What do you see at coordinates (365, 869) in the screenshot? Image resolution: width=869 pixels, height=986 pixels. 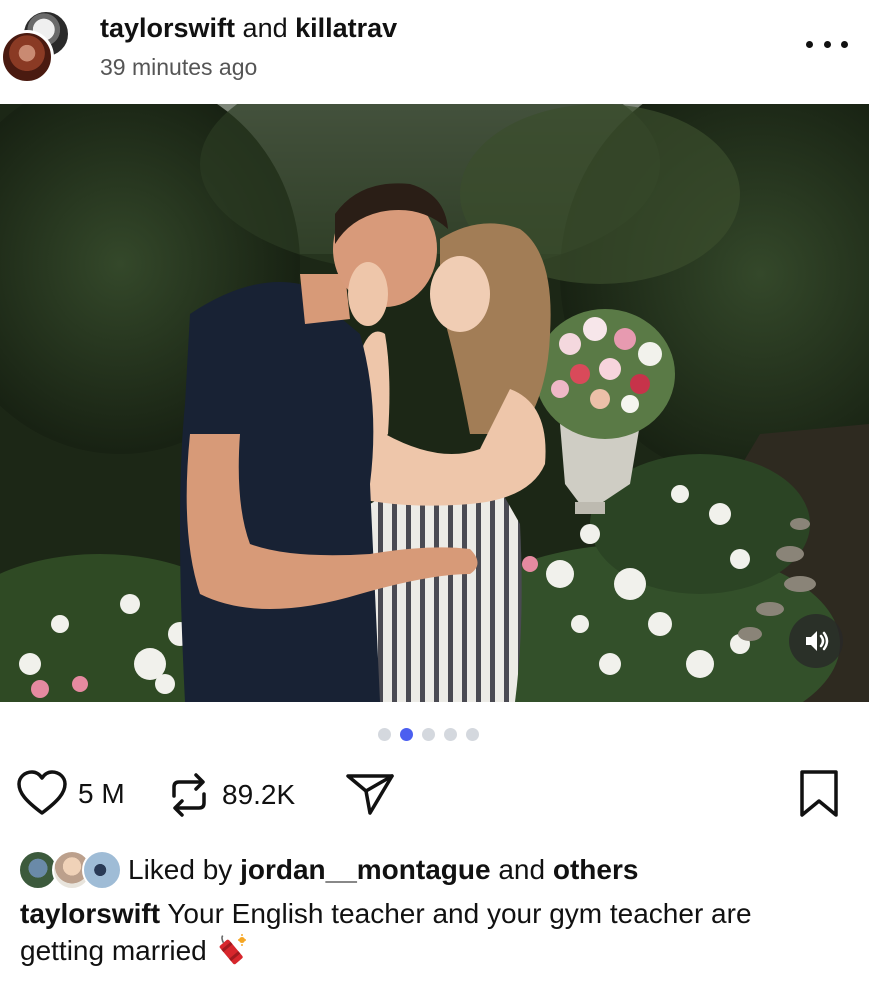 I see `liker-username-link: jordan__montague` at bounding box center [365, 869].